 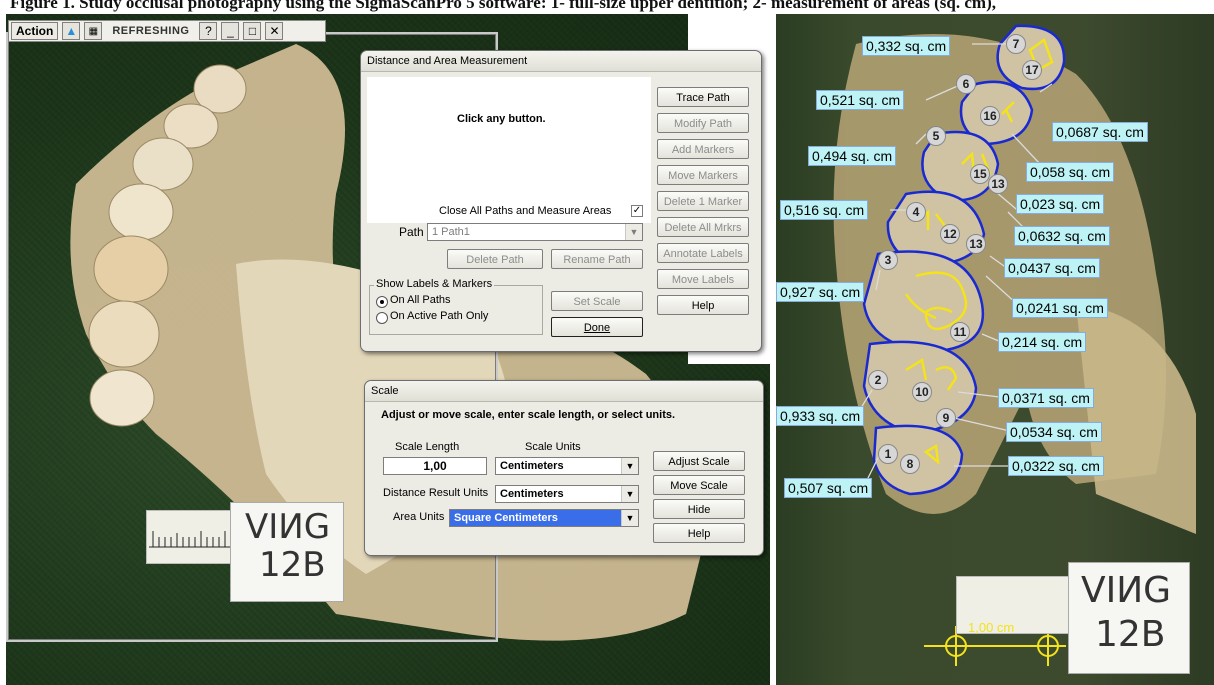 What do you see at coordinates (910, 464) in the screenshot?
I see `marker: 8` at bounding box center [910, 464].